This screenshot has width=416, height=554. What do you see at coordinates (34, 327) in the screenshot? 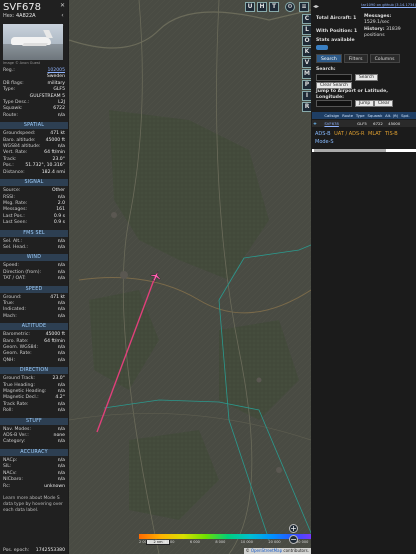
I see `section-header-altitude: ALTITUDE` at bounding box center [34, 327].